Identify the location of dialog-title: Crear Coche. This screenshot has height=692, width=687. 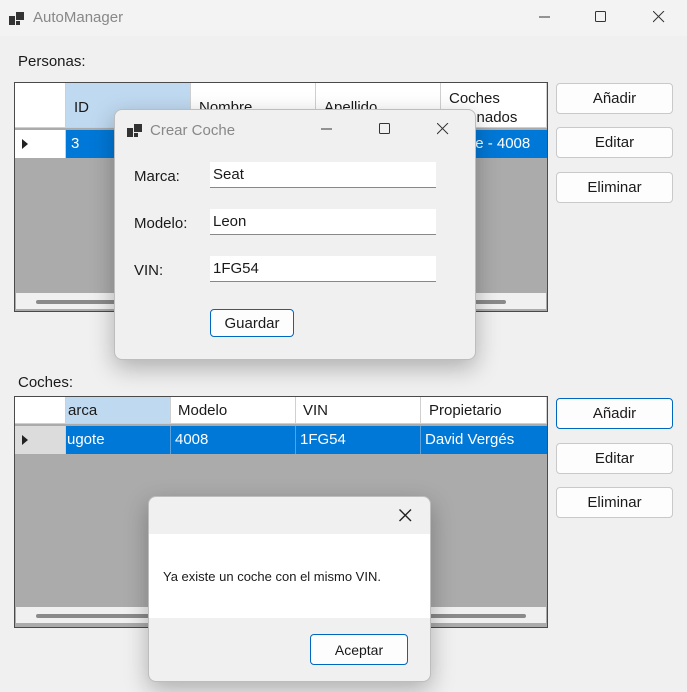
(193, 130).